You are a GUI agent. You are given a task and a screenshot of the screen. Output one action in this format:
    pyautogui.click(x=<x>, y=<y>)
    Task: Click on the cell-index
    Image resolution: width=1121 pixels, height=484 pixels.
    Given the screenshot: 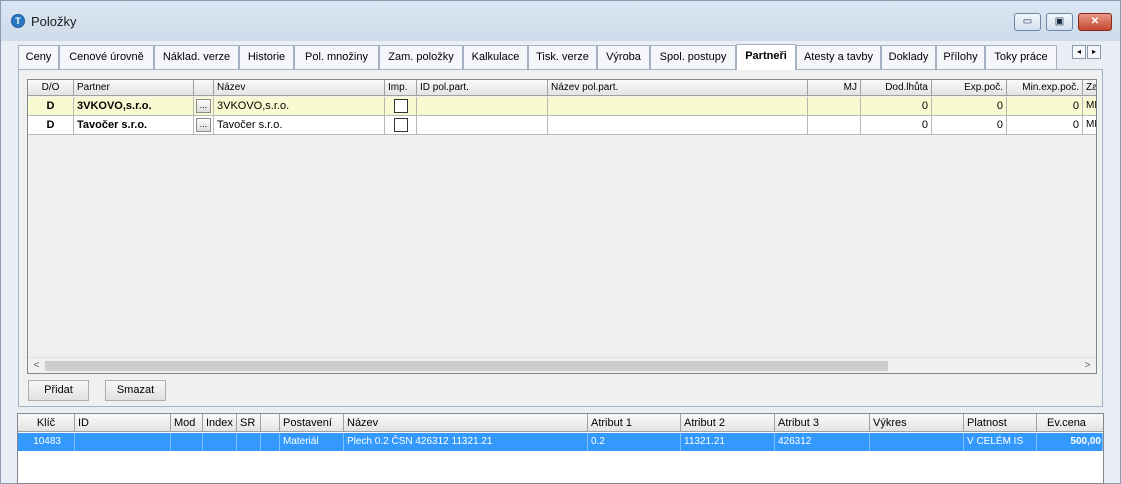 What is the action you would take?
    pyautogui.click(x=220, y=442)
    